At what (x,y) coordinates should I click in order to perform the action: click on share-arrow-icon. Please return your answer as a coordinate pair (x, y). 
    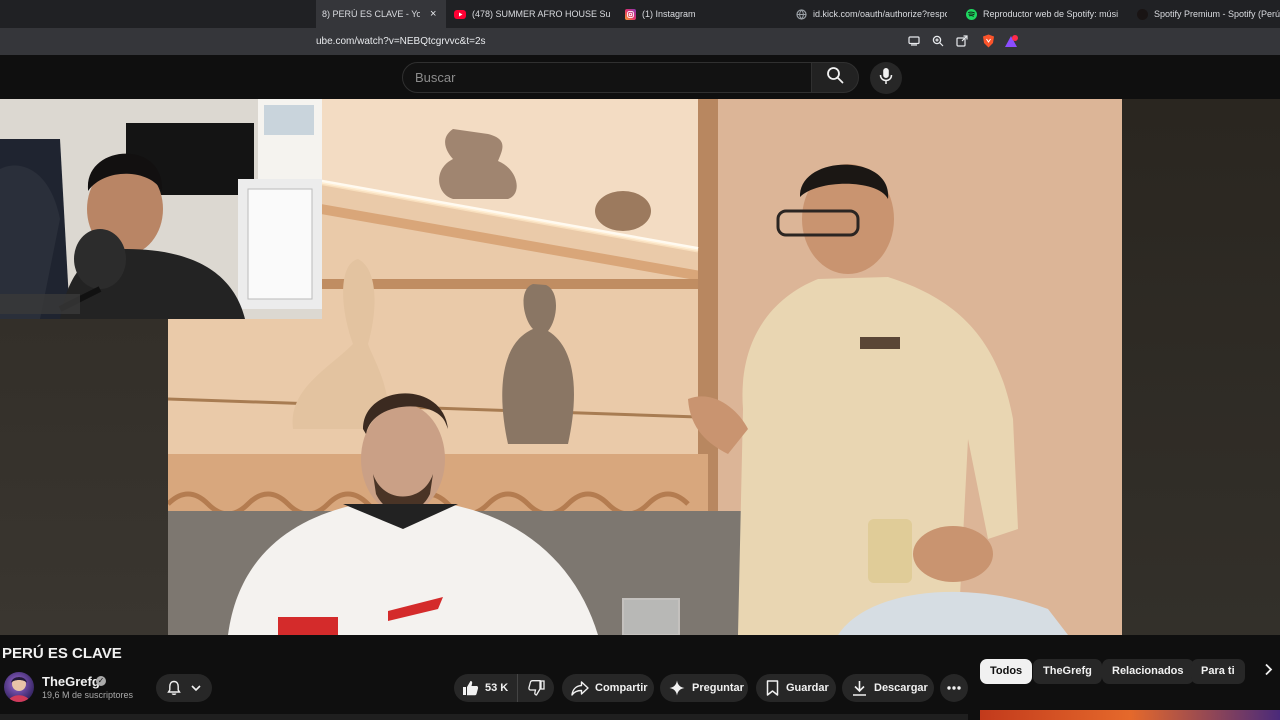
    Looking at the image, I should click on (580, 688).